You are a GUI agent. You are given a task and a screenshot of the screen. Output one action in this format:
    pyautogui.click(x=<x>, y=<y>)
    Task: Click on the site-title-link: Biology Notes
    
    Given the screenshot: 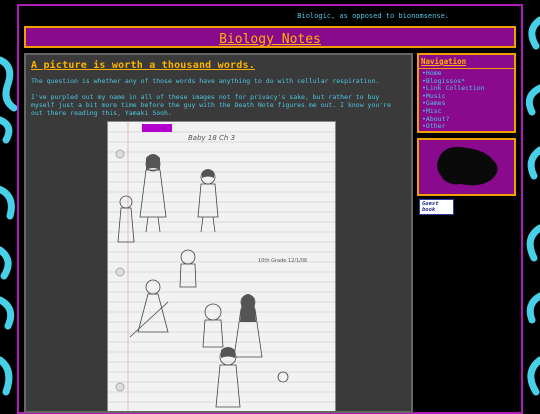 What is the action you would take?
    pyautogui.click(x=270, y=39)
    